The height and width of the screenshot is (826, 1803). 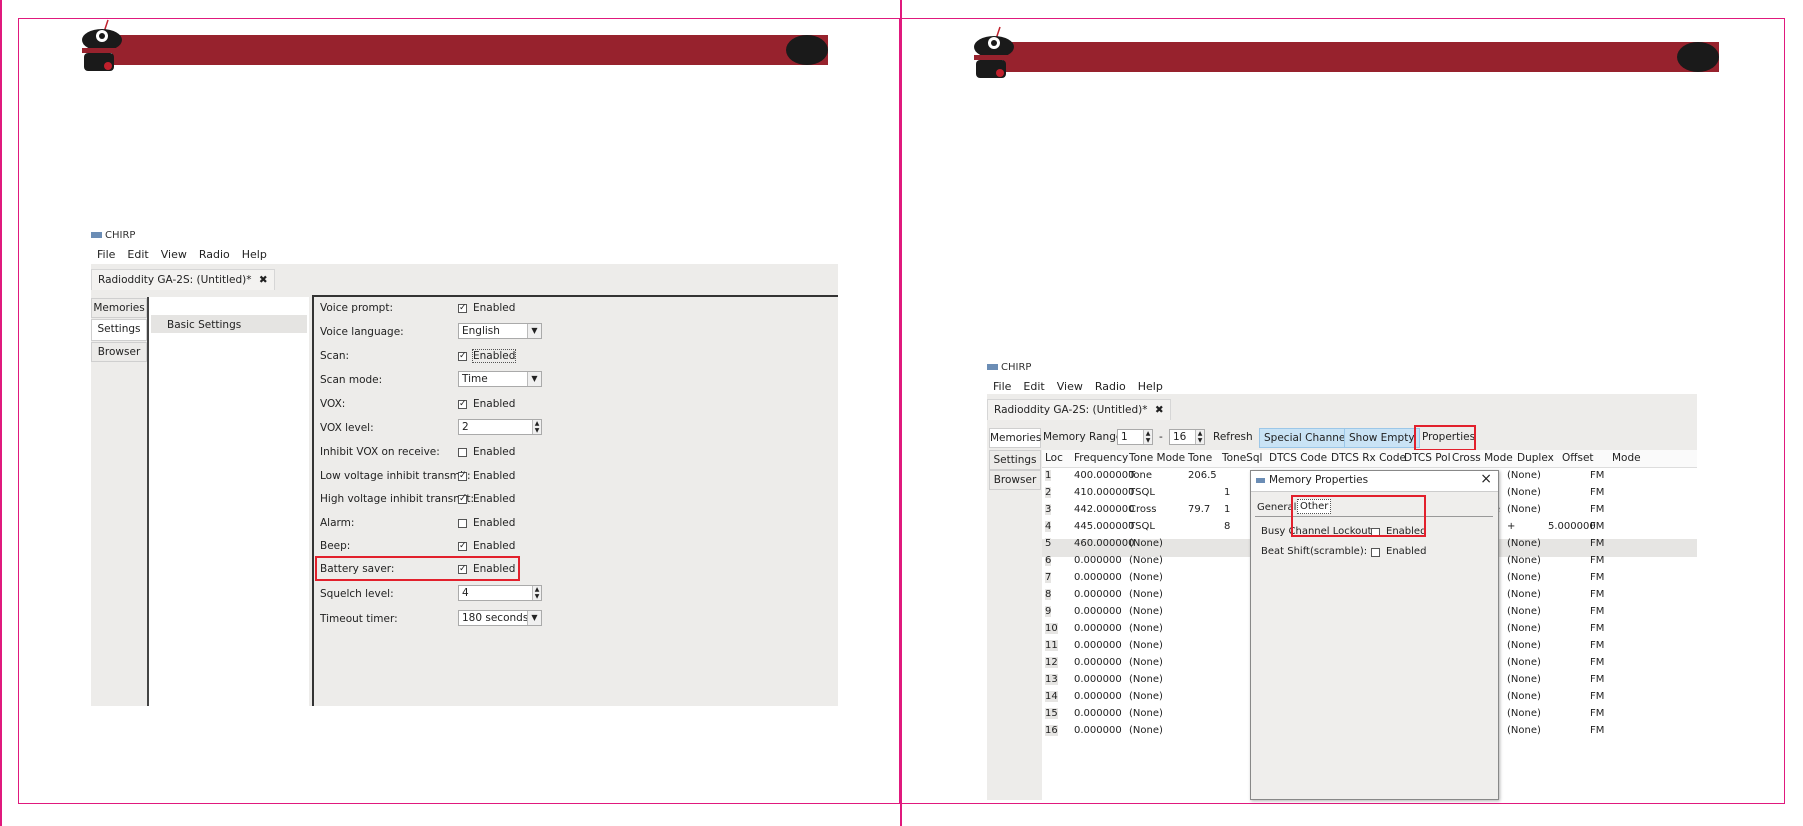 I want to click on cell-tmode: TSQL, so click(x=1142, y=526).